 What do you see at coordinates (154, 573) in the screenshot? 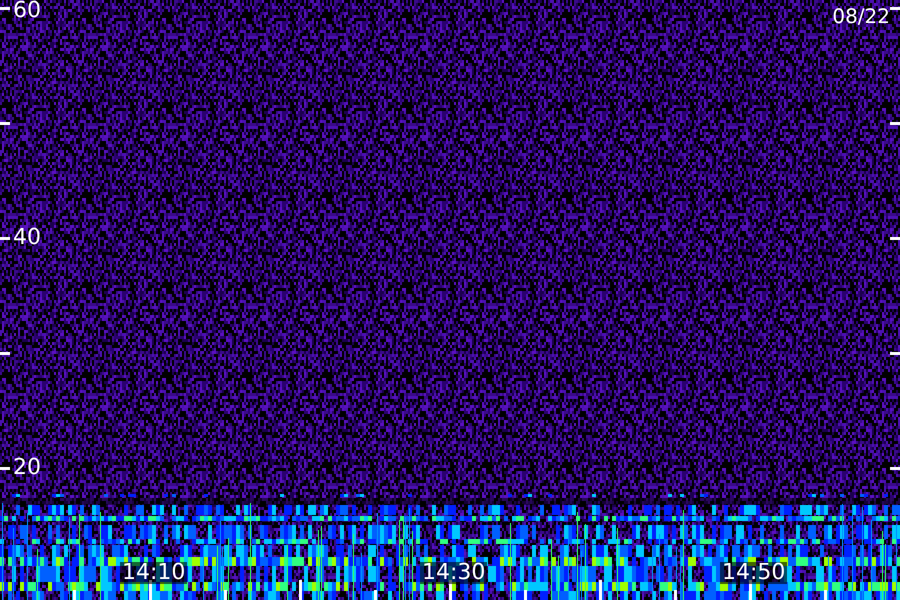
I see `x-axis-label: 14:10` at bounding box center [154, 573].